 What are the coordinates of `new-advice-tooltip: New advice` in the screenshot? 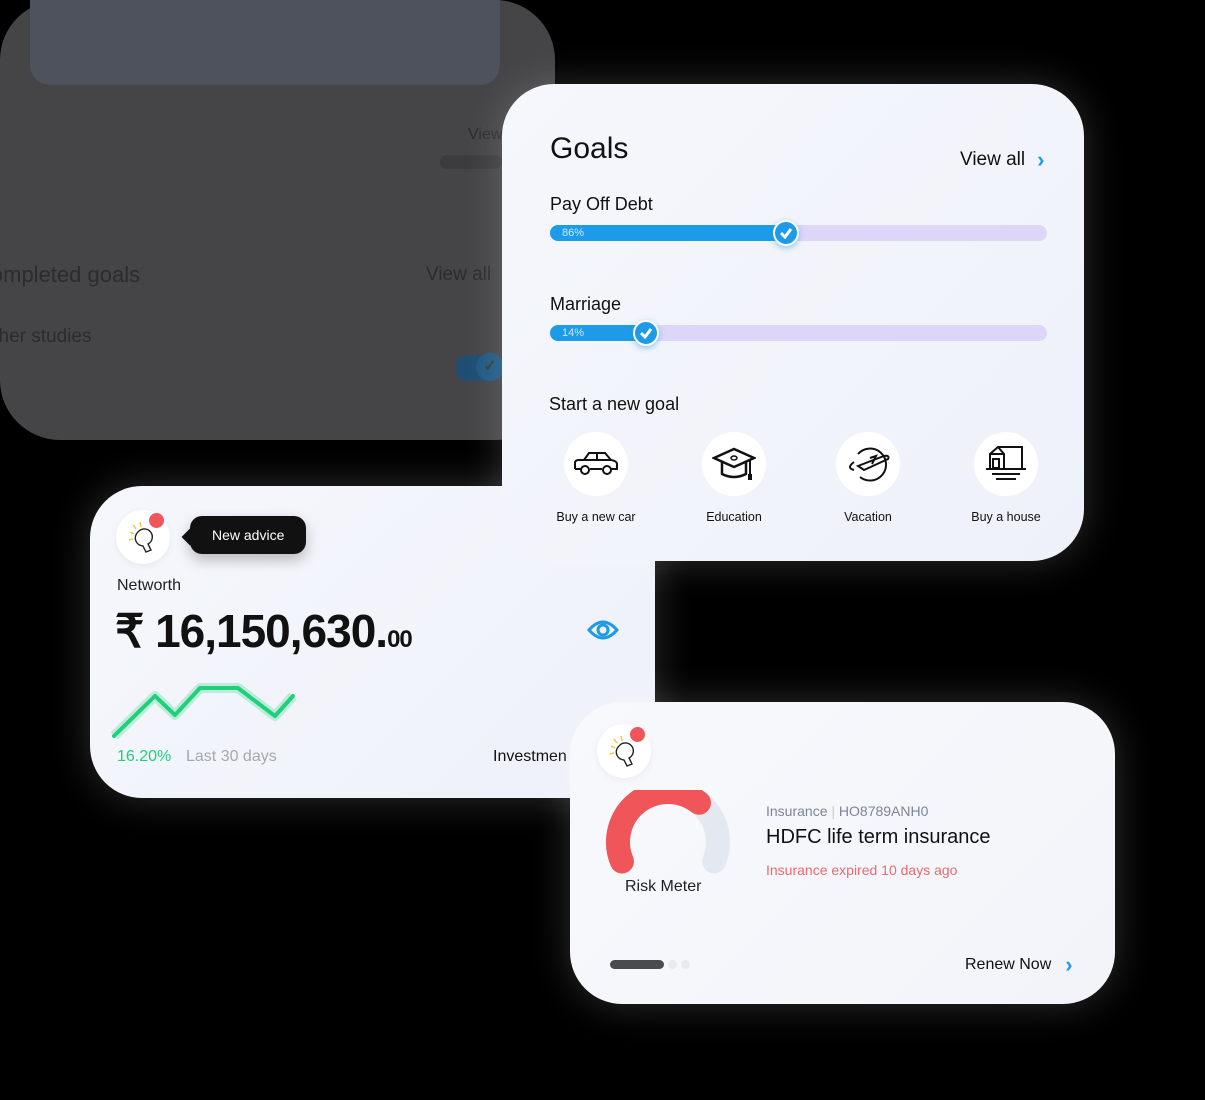 It's located at (244, 535).